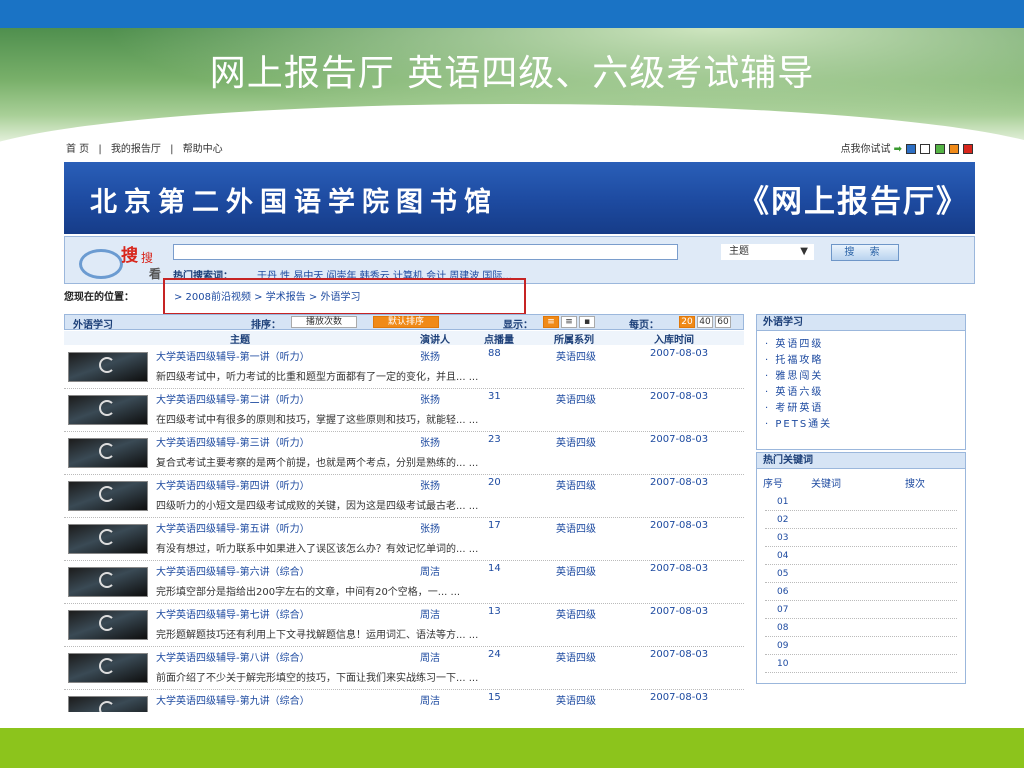 The height and width of the screenshot is (768, 1024). Describe the element at coordinates (968, 149) in the screenshot. I see `theme-swatch-red` at that location.